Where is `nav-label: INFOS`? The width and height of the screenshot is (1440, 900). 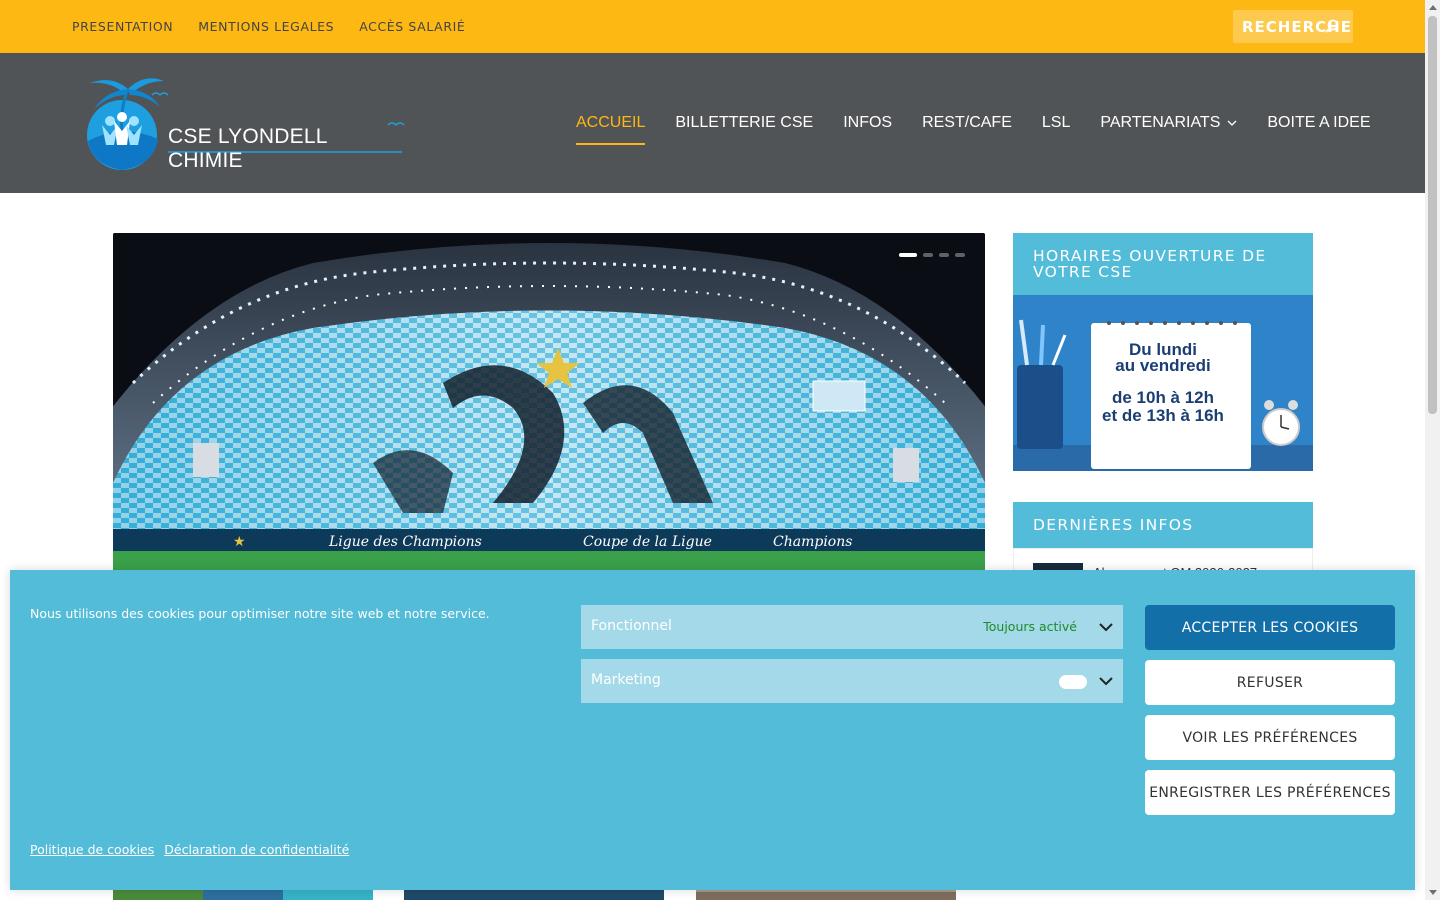 nav-label: INFOS is located at coordinates (868, 122).